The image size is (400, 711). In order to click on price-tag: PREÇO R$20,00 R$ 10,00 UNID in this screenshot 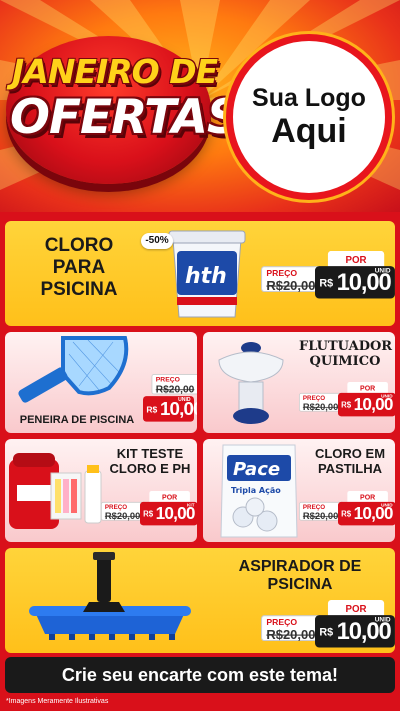, I will do `click(170, 398)`.